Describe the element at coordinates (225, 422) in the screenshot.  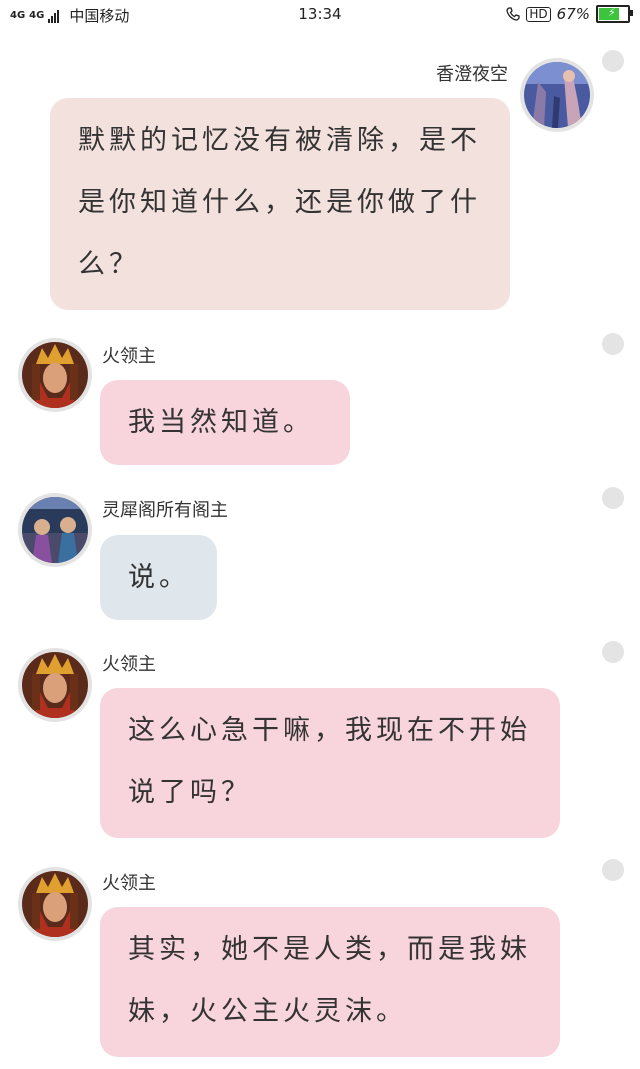
I see `message-bubble: 我当然知道。` at that location.